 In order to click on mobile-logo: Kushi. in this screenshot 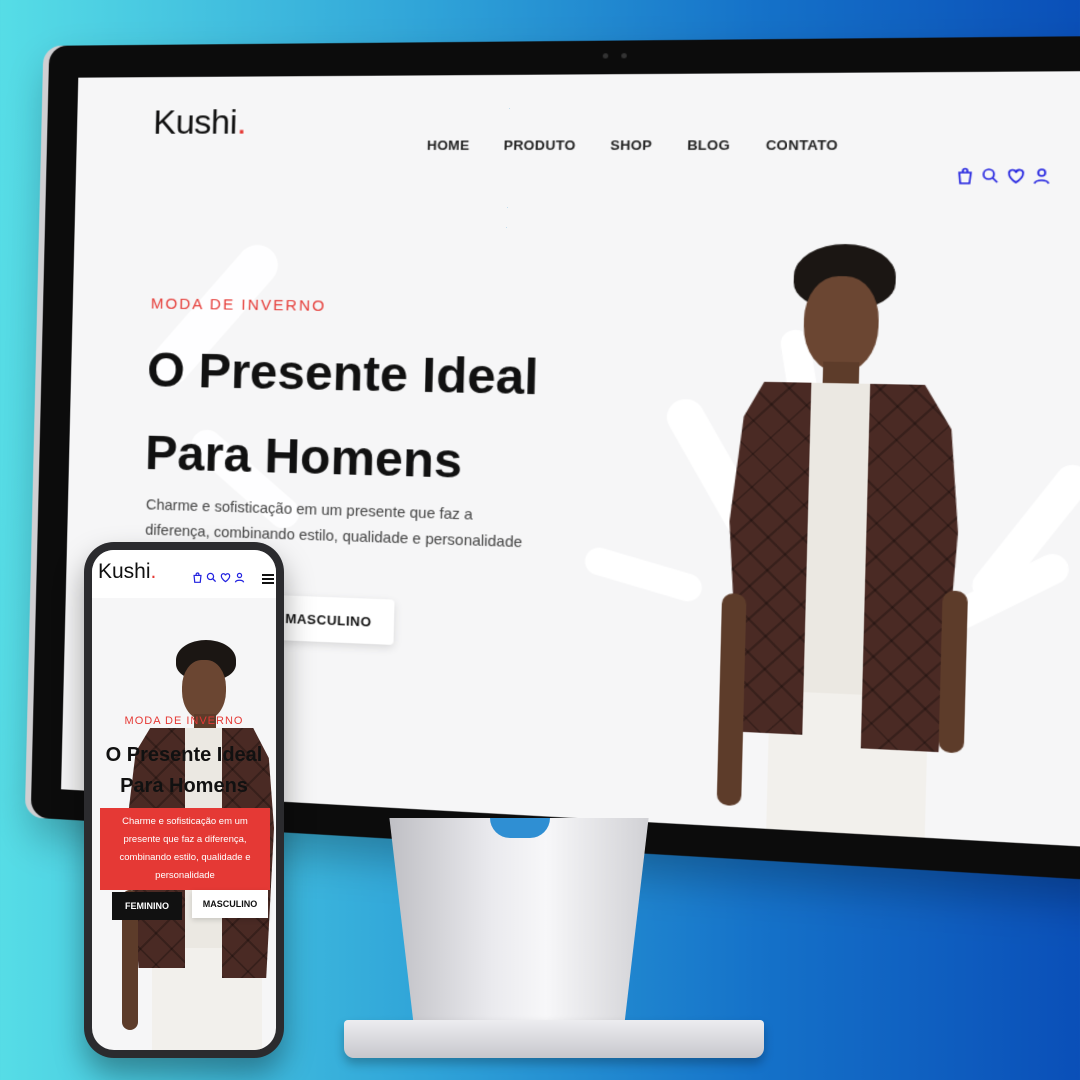, I will do `click(127, 572)`.